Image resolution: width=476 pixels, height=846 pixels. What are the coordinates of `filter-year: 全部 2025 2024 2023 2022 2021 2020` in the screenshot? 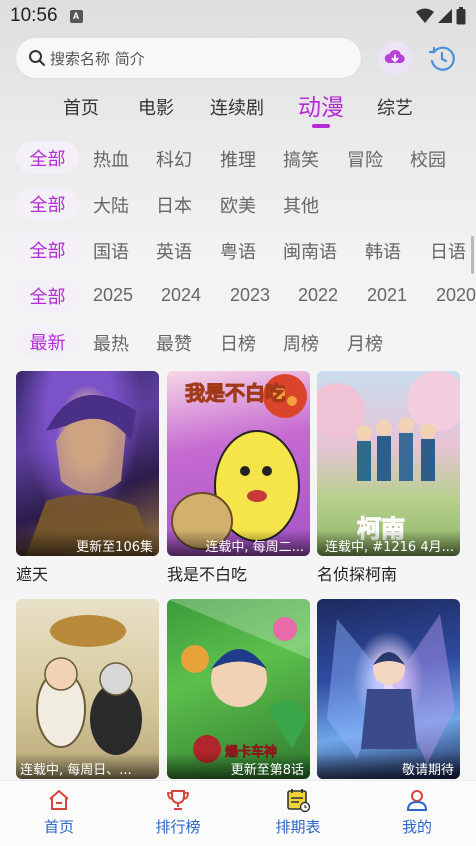 It's located at (238, 296).